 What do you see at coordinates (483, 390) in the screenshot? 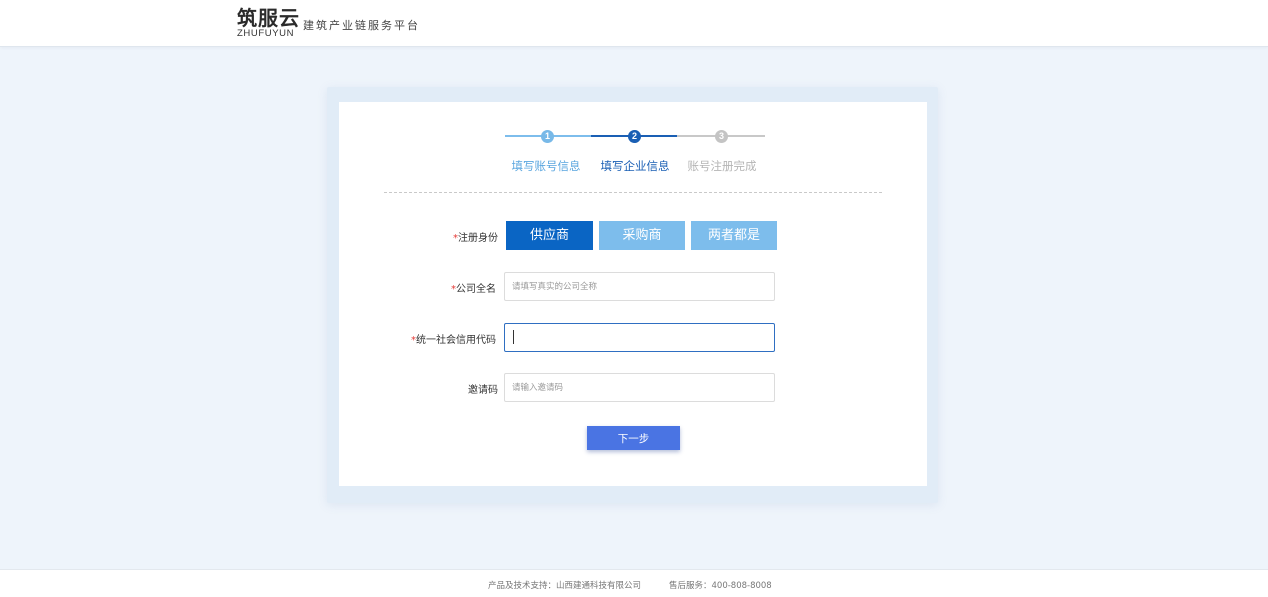
I see `invite-code-label-text: 邀请码` at bounding box center [483, 390].